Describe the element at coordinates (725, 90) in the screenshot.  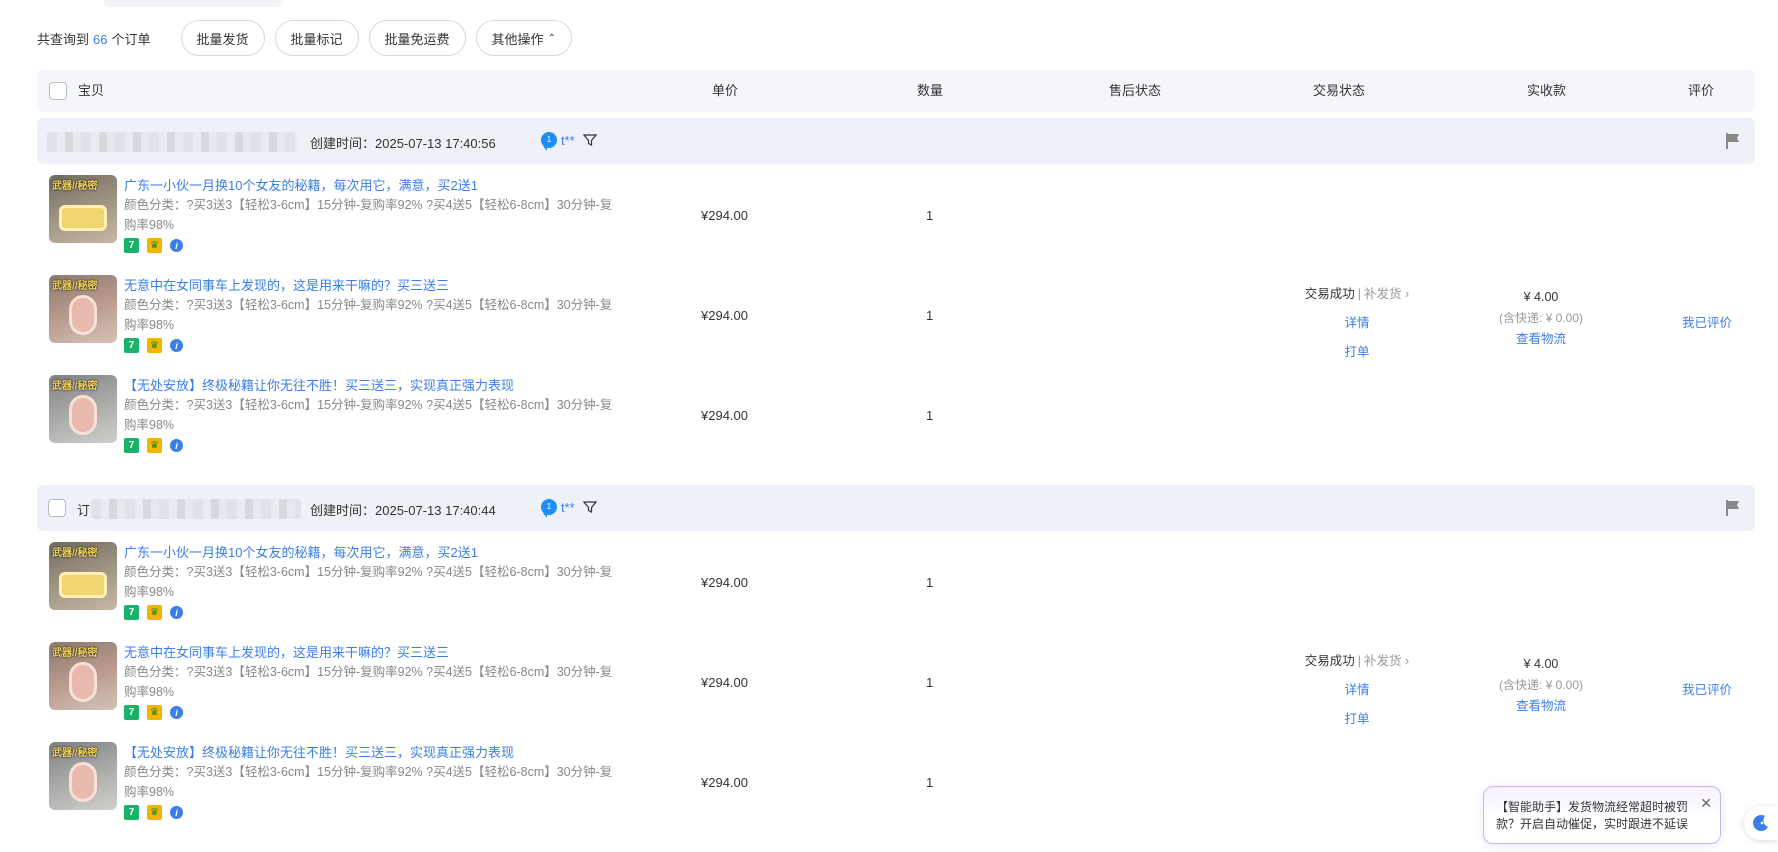
I see `header-unit-price: 单价` at that location.